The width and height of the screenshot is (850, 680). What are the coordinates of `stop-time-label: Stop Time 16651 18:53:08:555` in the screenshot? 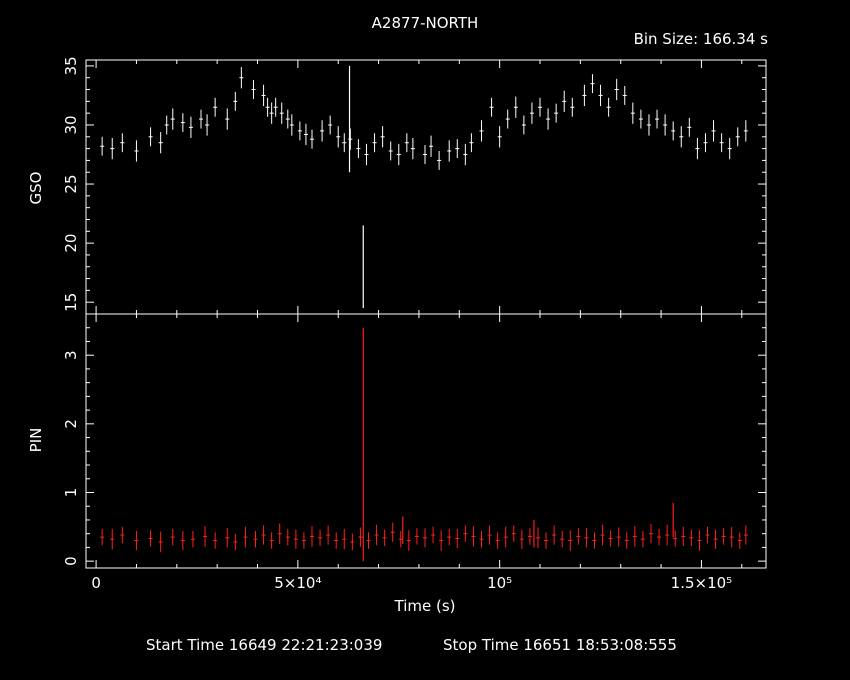 It's located at (560, 645).